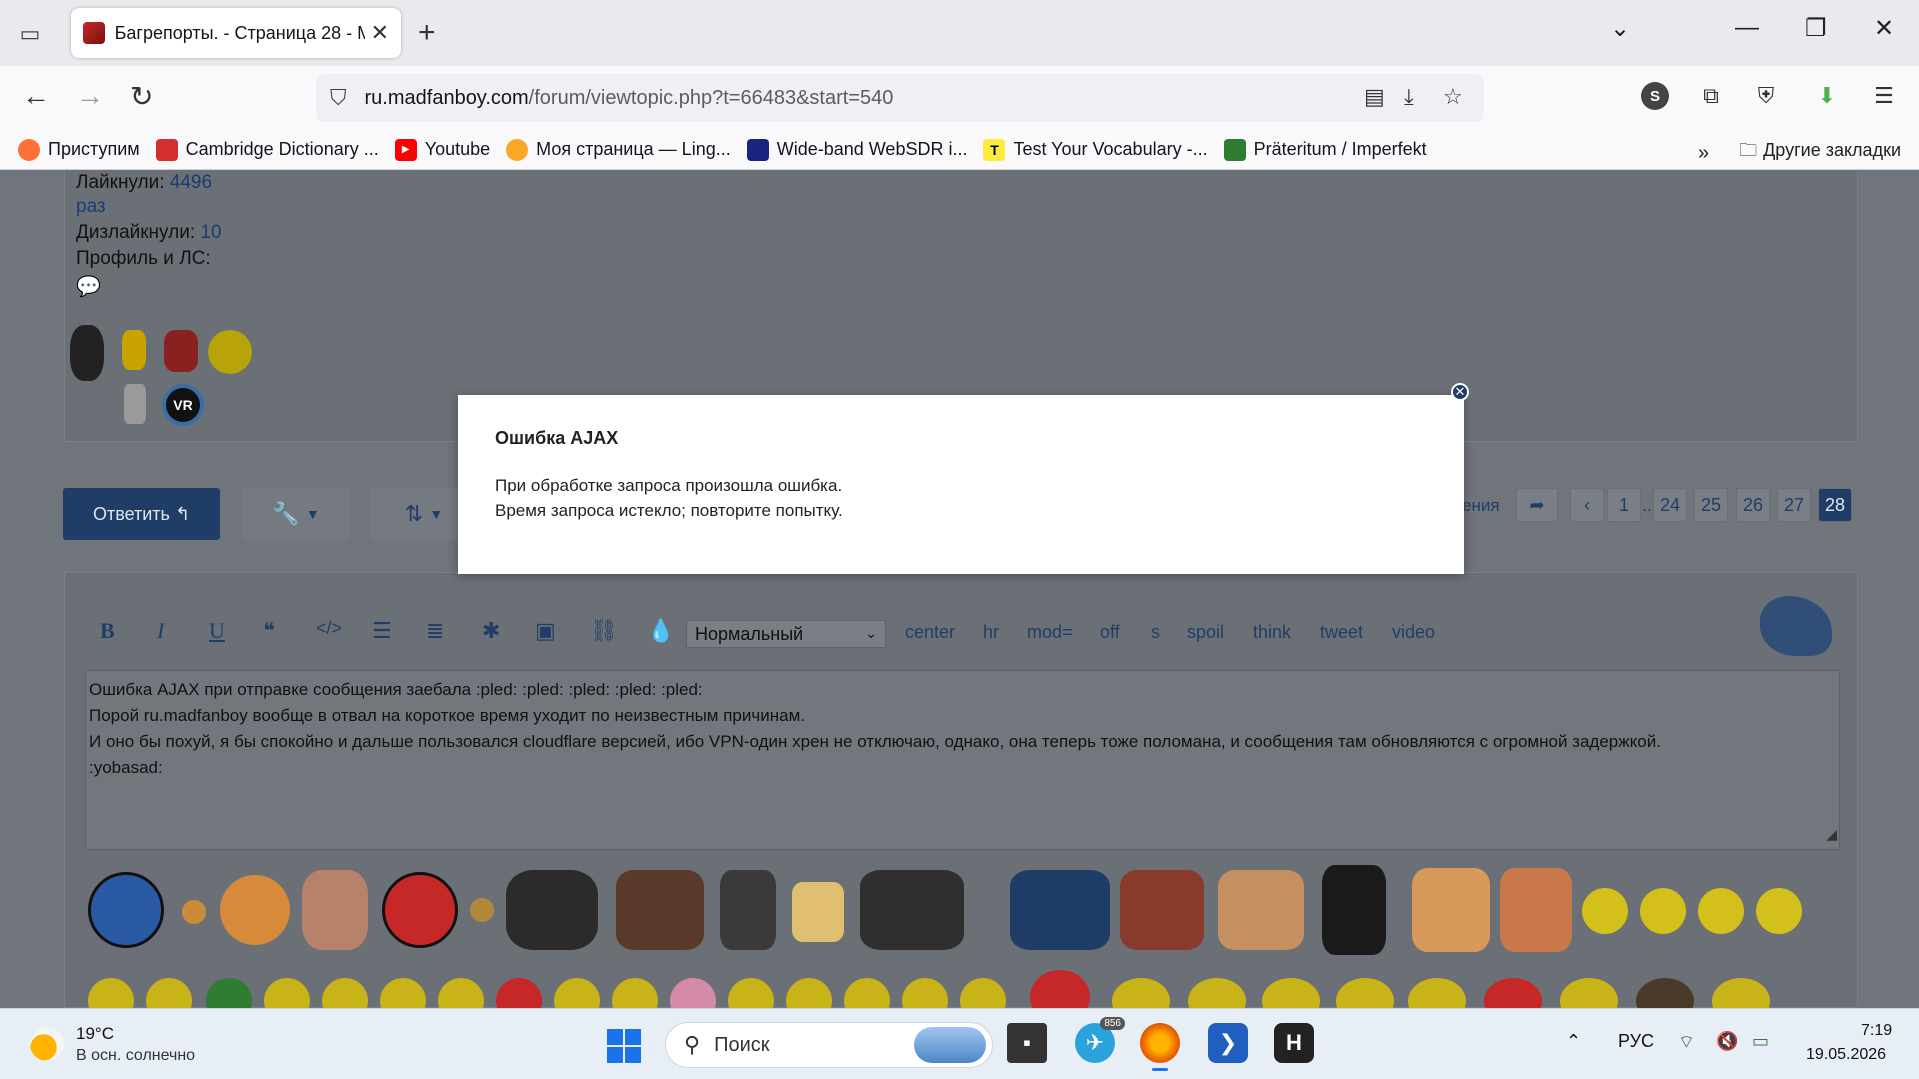 The image size is (1919, 1079). I want to click on menu-hamburger-icon: ☰, so click(1884, 96).